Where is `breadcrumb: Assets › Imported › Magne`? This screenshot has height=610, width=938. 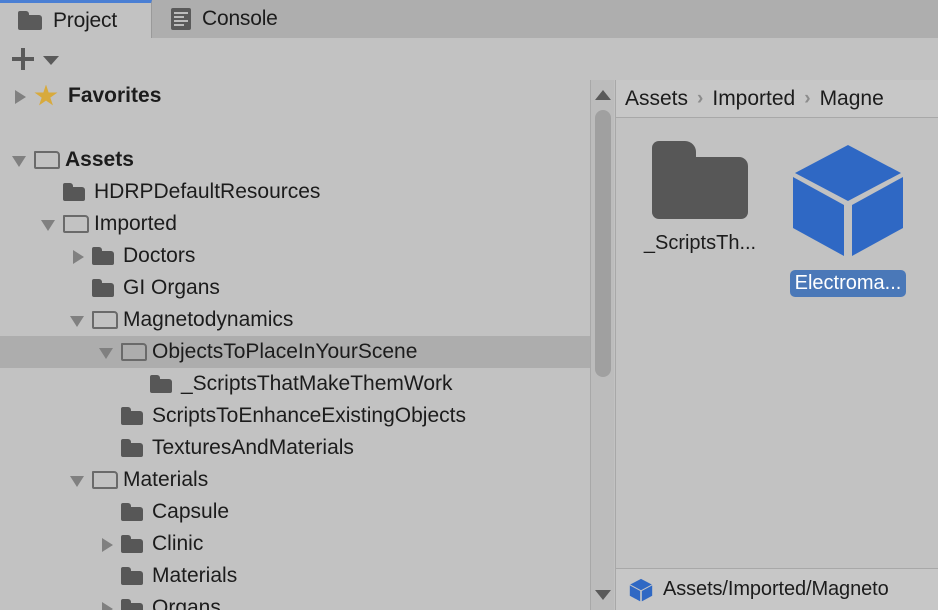
breadcrumb: Assets › Imported › Magne is located at coordinates (777, 99).